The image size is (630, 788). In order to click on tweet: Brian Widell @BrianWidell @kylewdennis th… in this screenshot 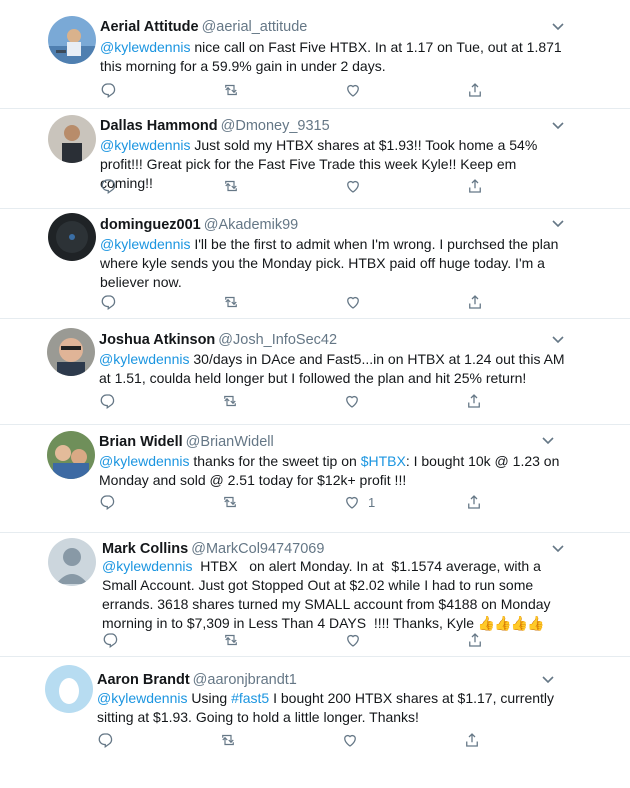, I will do `click(315, 478)`.